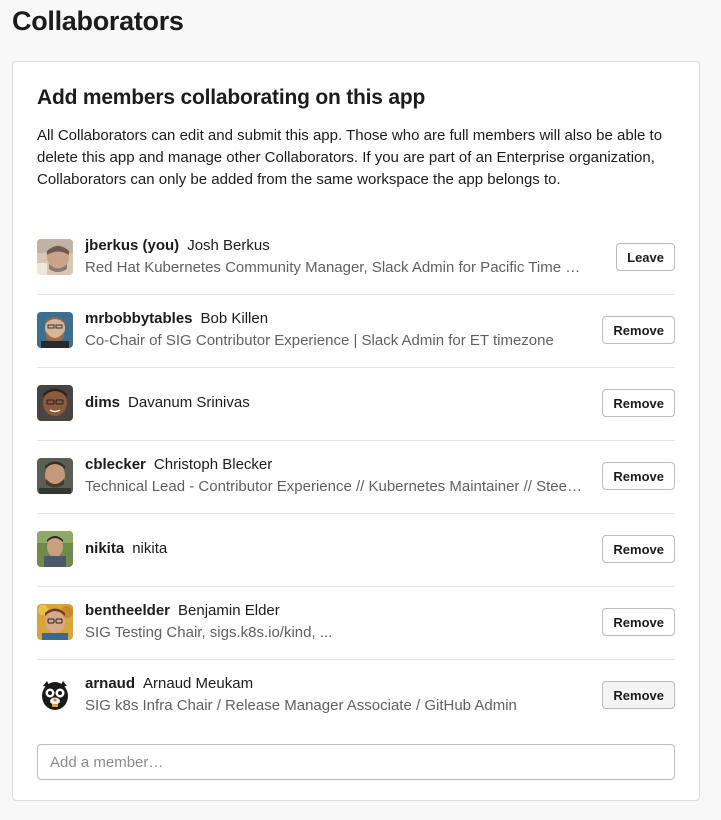 This screenshot has height=820, width=721. I want to click on member-username: jberkus (you), so click(132, 245).